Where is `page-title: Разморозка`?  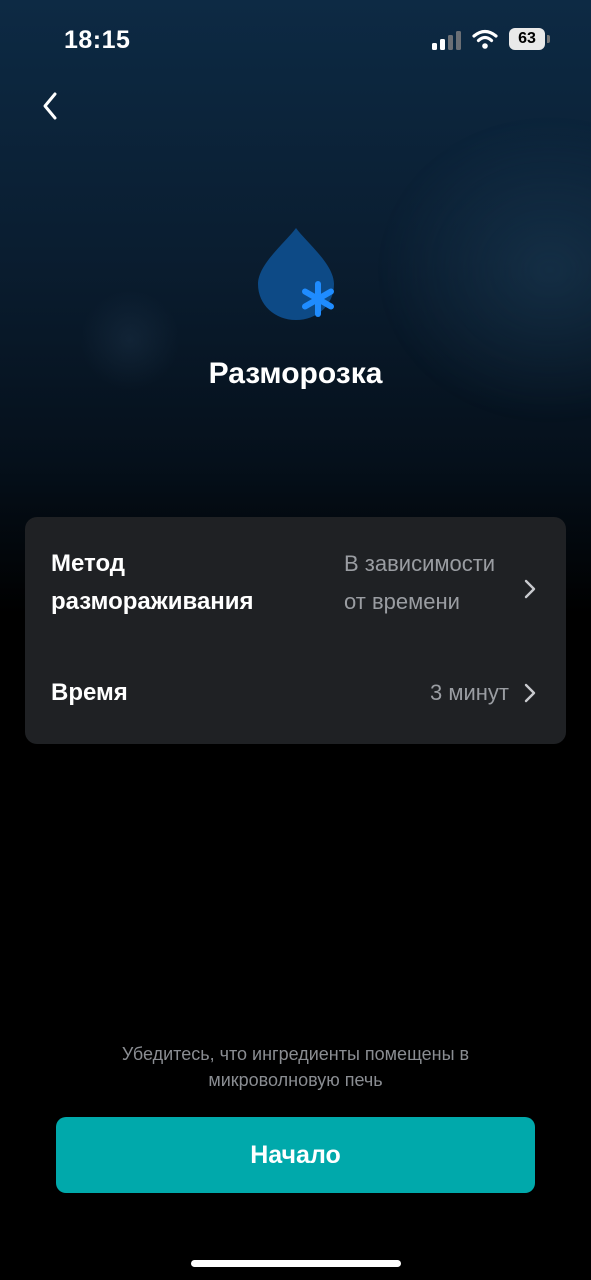
page-title: Разморозка is located at coordinates (295, 373).